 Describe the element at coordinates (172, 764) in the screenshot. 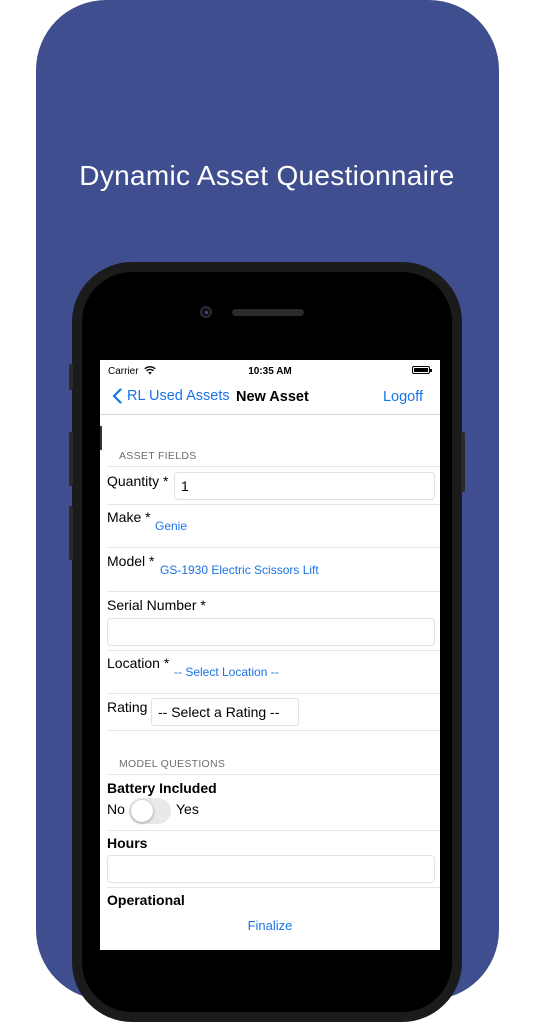

I see `section-header-model-questions: MODEL QUESTIONS` at that location.